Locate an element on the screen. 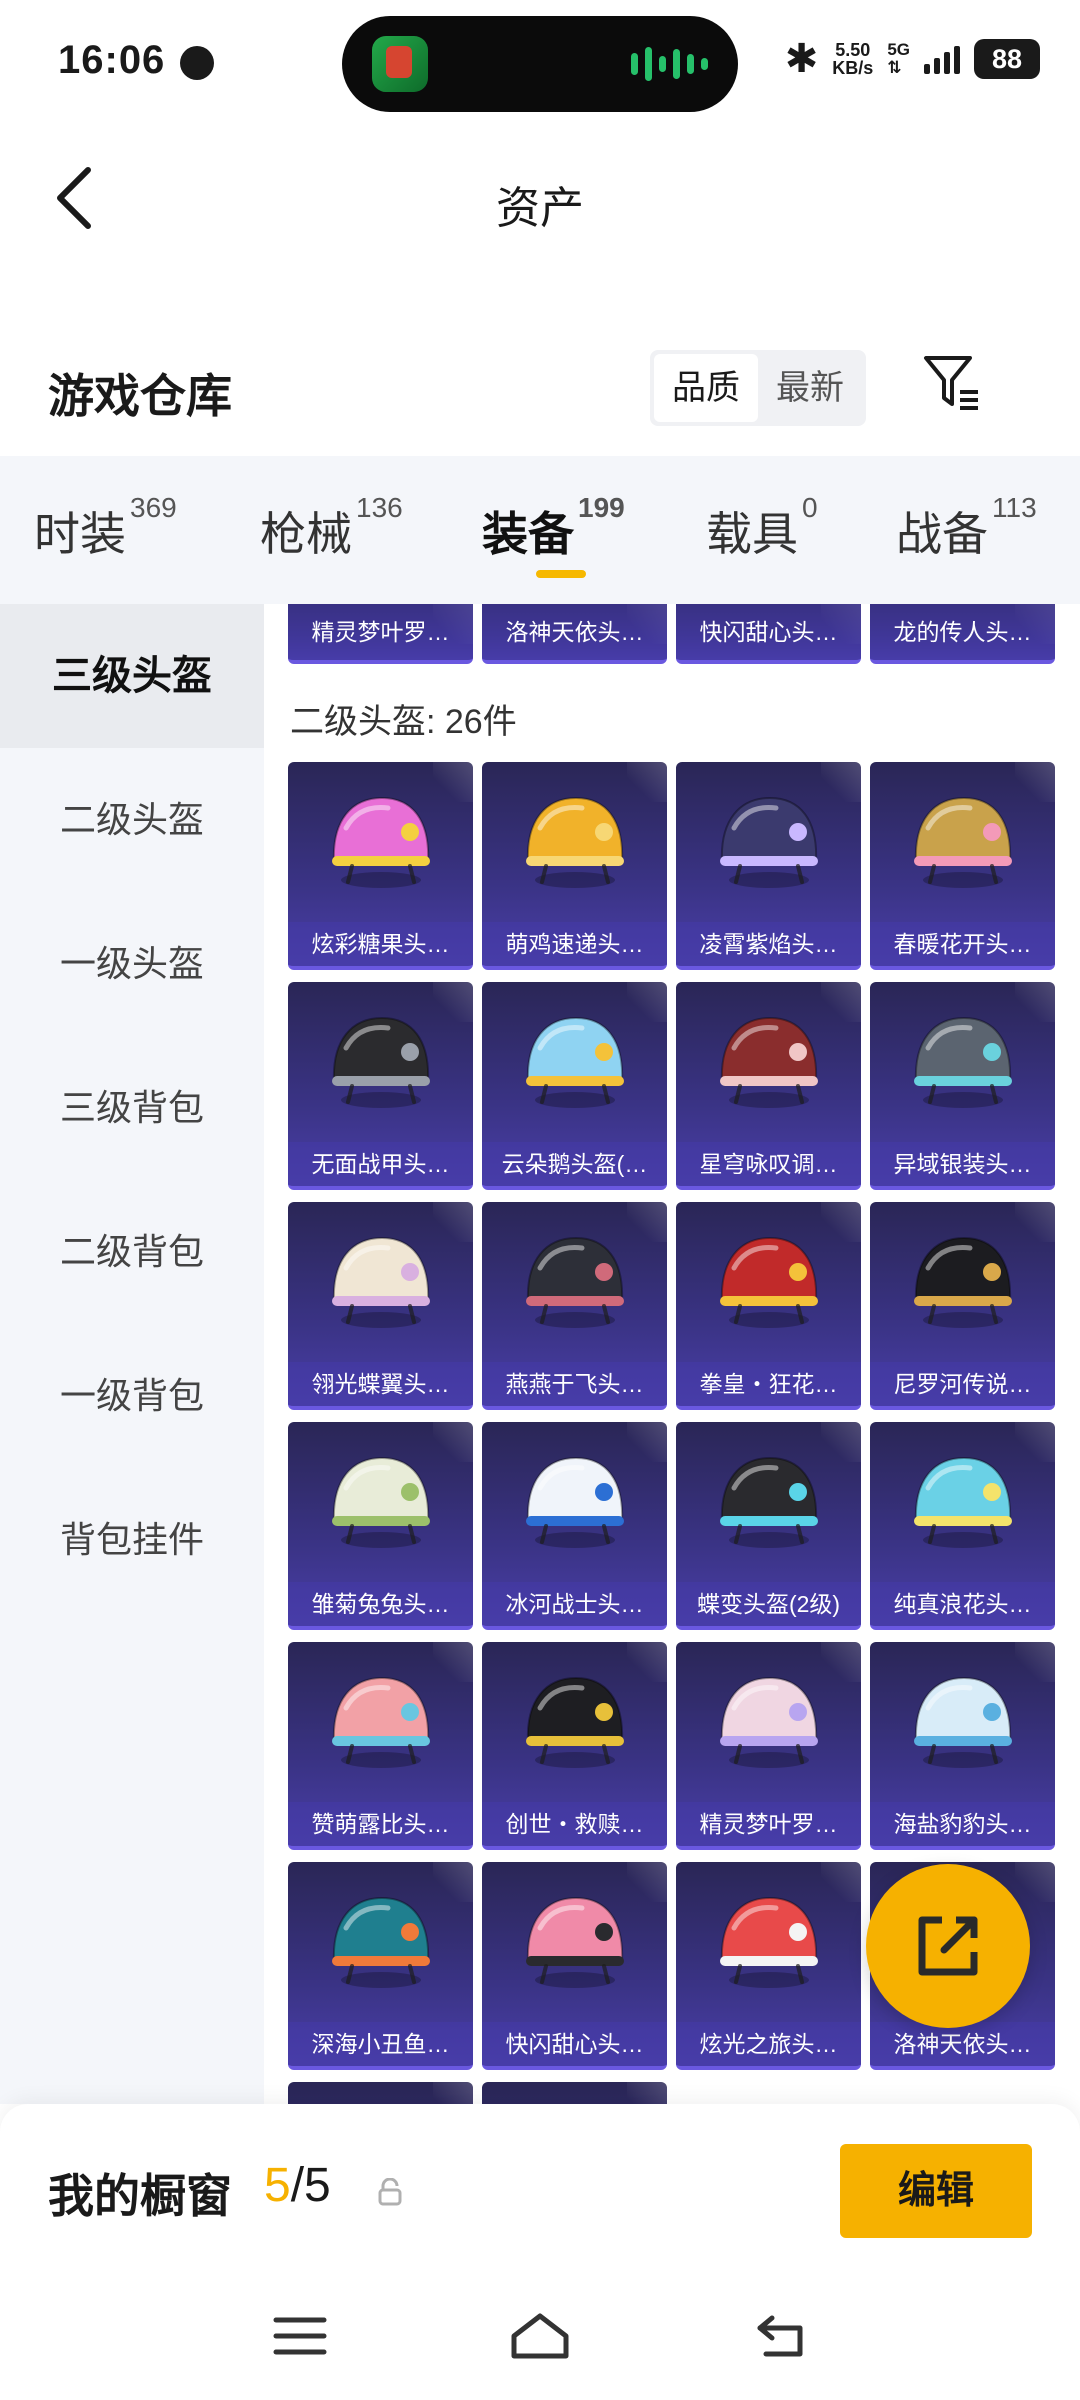 This screenshot has height=2400, width=1080. tab-label: 载具 is located at coordinates (752, 534).